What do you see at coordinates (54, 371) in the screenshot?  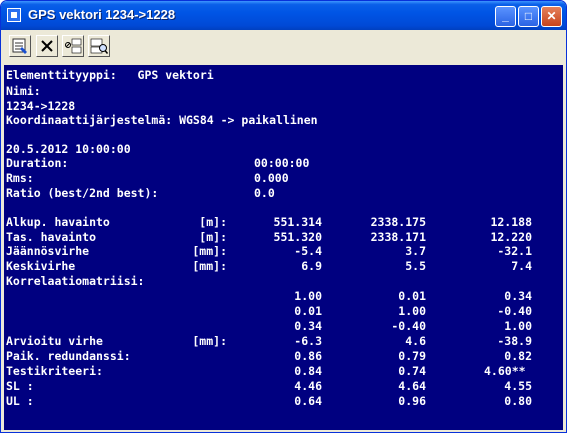 I see `table-row-label: Testikriteeri:` at bounding box center [54, 371].